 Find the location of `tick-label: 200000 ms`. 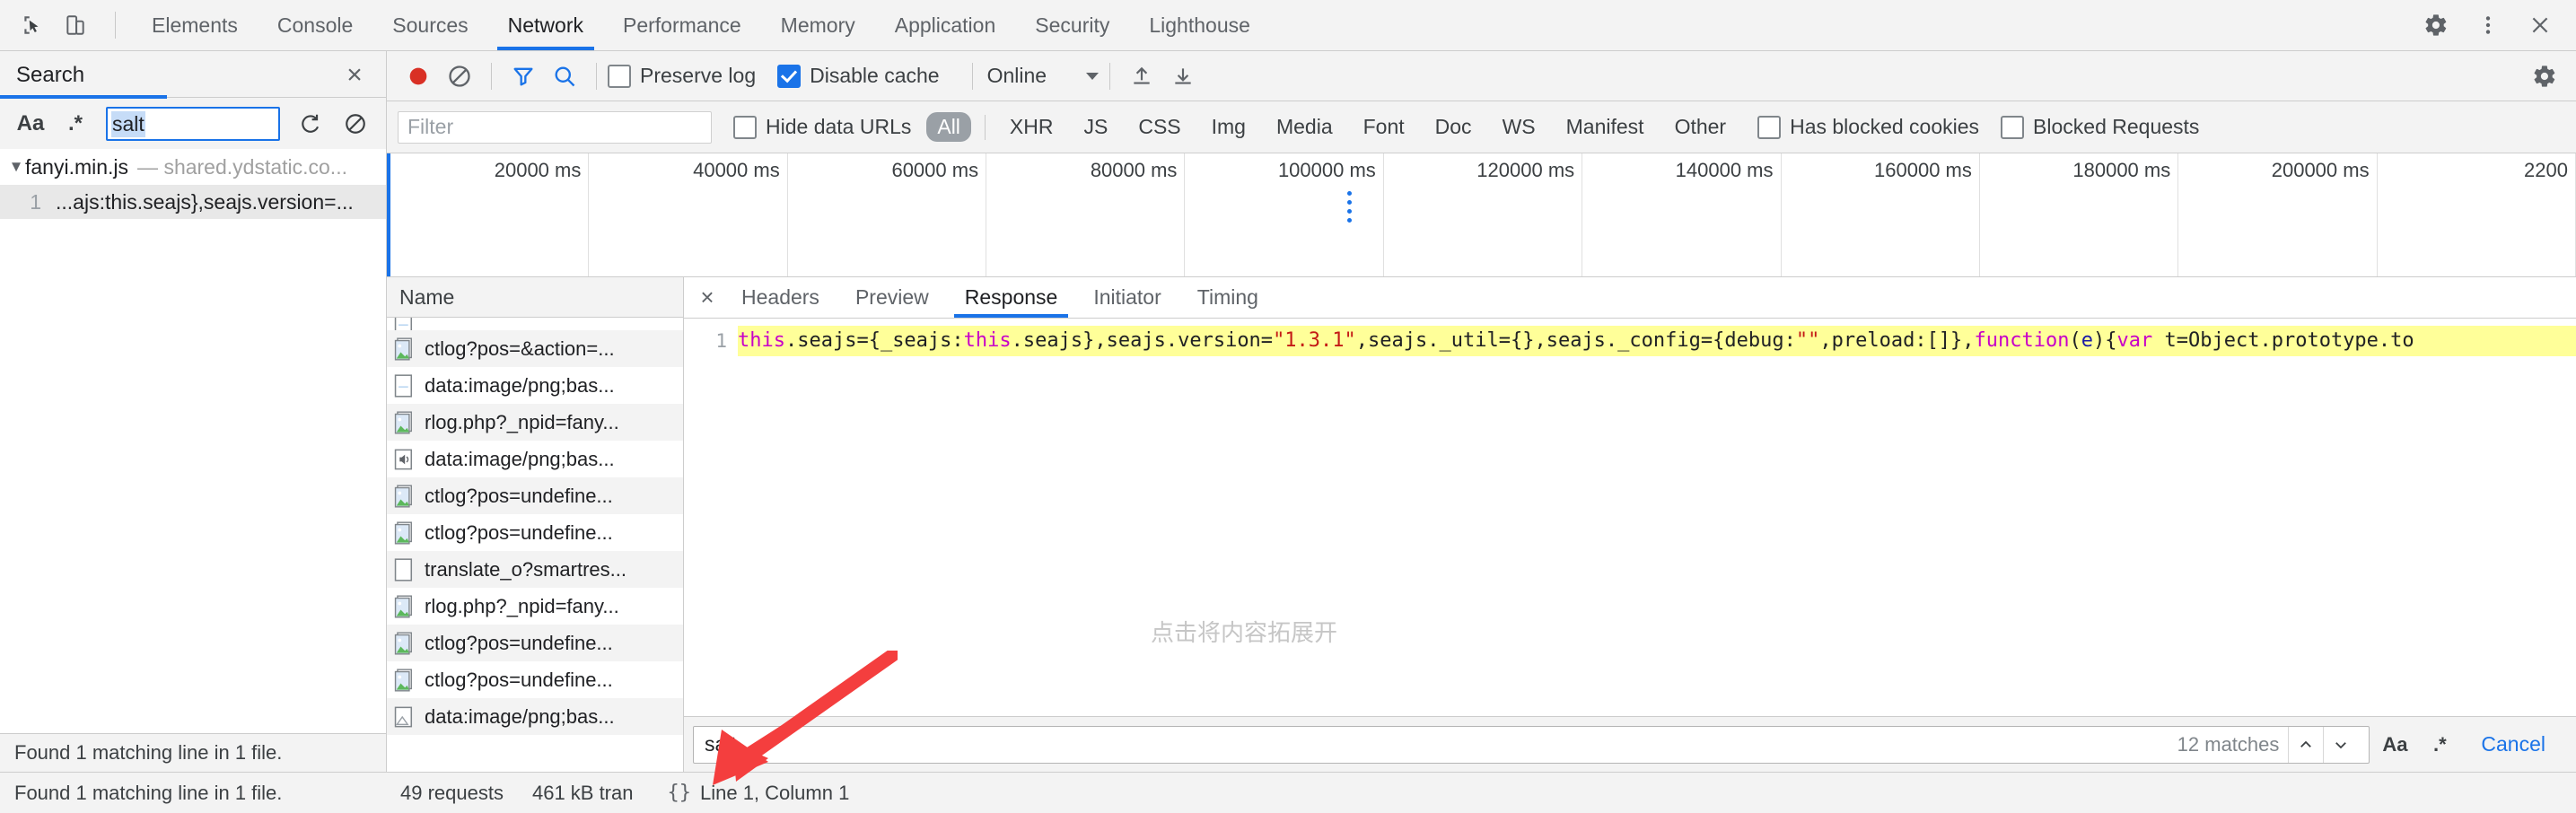

tick-label: 200000 ms is located at coordinates (2320, 170).